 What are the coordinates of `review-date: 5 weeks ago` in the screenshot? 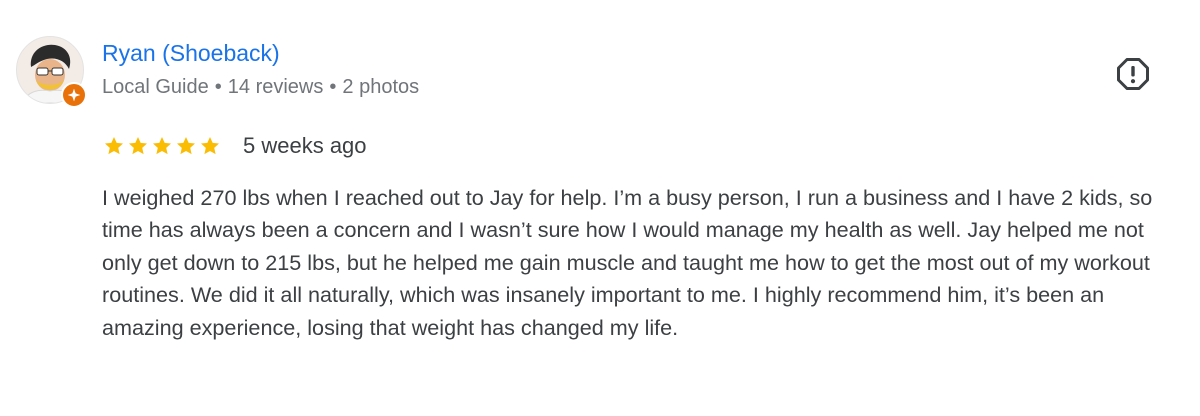 It's located at (305, 145).